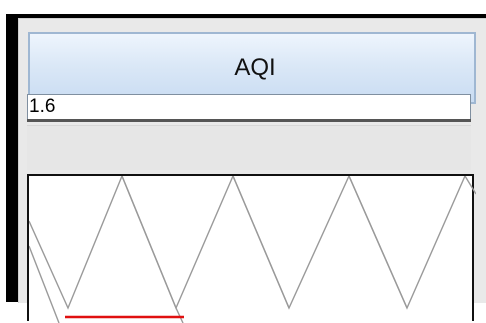 The width and height of the screenshot is (486, 323). What do you see at coordinates (249, 120) in the screenshot?
I see `input-underline` at bounding box center [249, 120].